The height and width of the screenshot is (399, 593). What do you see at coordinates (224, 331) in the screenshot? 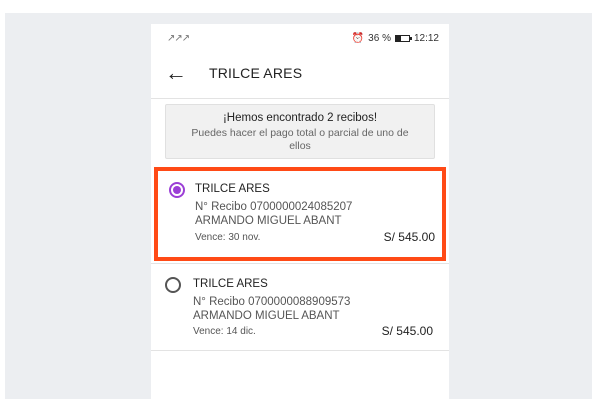
I see `receipt-due-date: Vence: 14 dic.` at bounding box center [224, 331].